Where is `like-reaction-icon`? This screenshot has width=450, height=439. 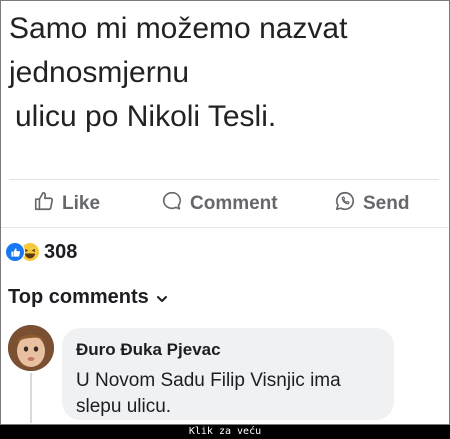 like-reaction-icon is located at coordinates (15, 252).